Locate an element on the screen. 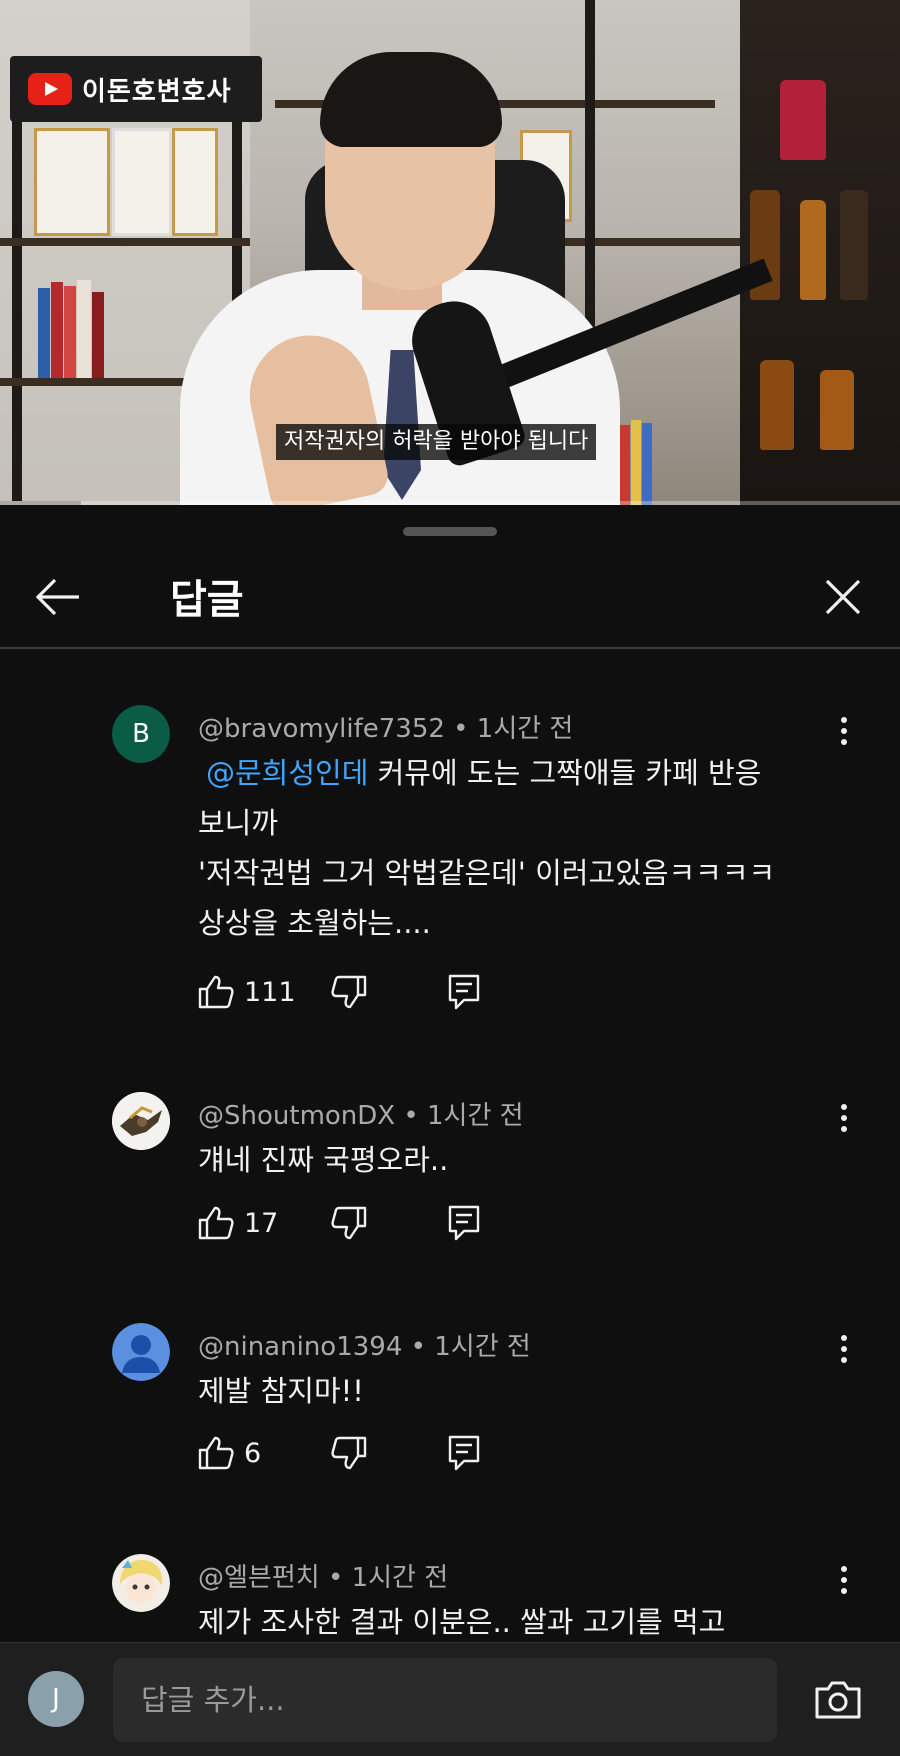 Image resolution: width=900 pixels, height=1756 pixels. comment-line: '저작권법 그거 악법같은데' 이러고있음ㅋㅋㅋㅋ is located at coordinates (487, 873).